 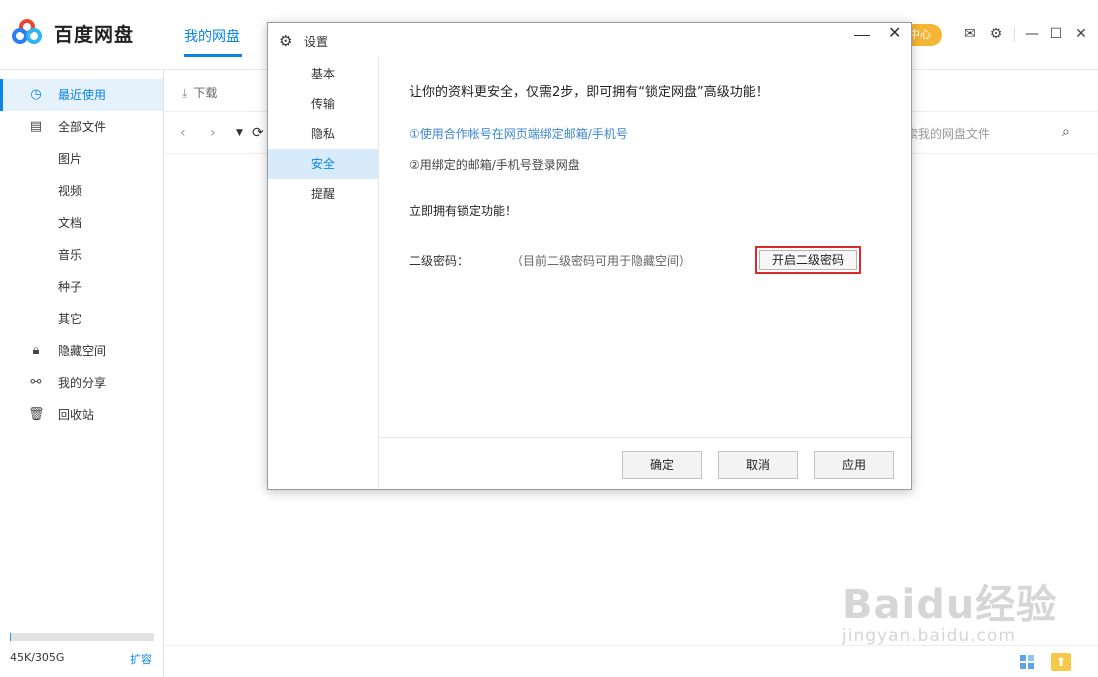 What do you see at coordinates (589, 92) in the screenshot?
I see `security-headline: 让你的资料更安全，仅需2步，即可拥有“锁定网盘”高级功能！` at bounding box center [589, 92].